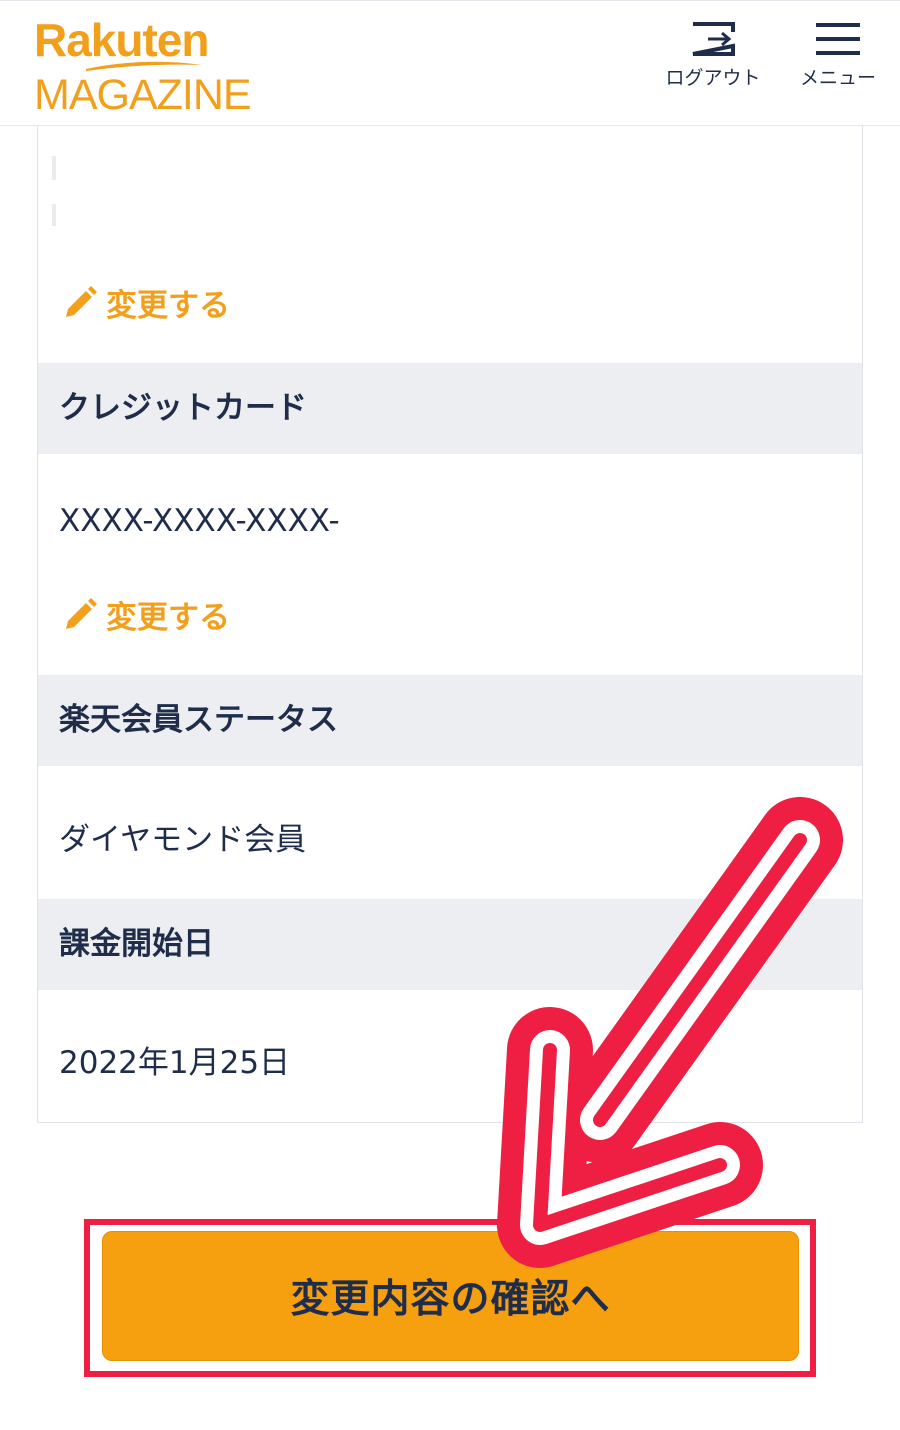 The width and height of the screenshot is (900, 1430). I want to click on member-status-value: ダイヤモンド会員, so click(183, 840).